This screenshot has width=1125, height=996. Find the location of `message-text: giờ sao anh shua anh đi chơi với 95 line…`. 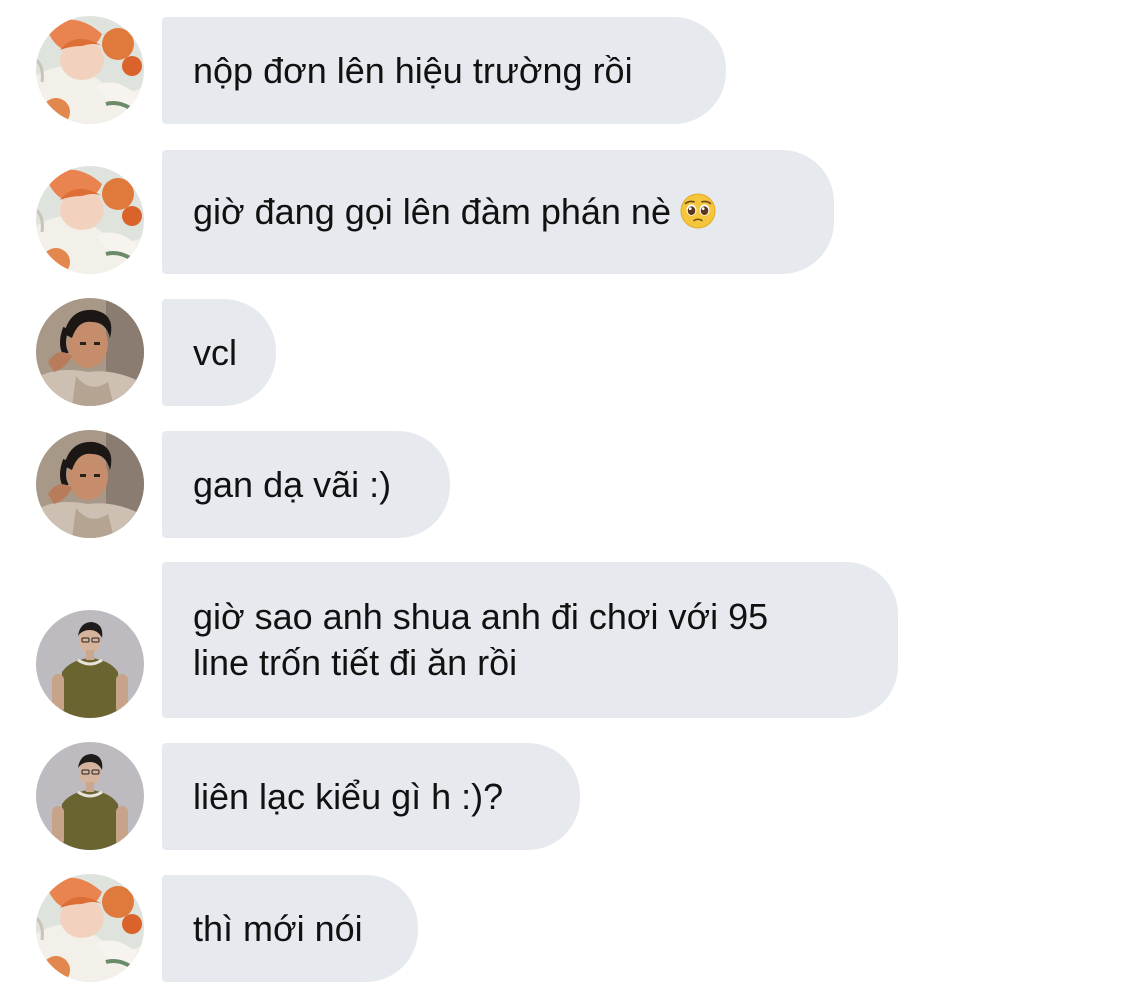

message-text: giờ sao anh shua anh đi chơi với 95 line… is located at coordinates (480, 640).